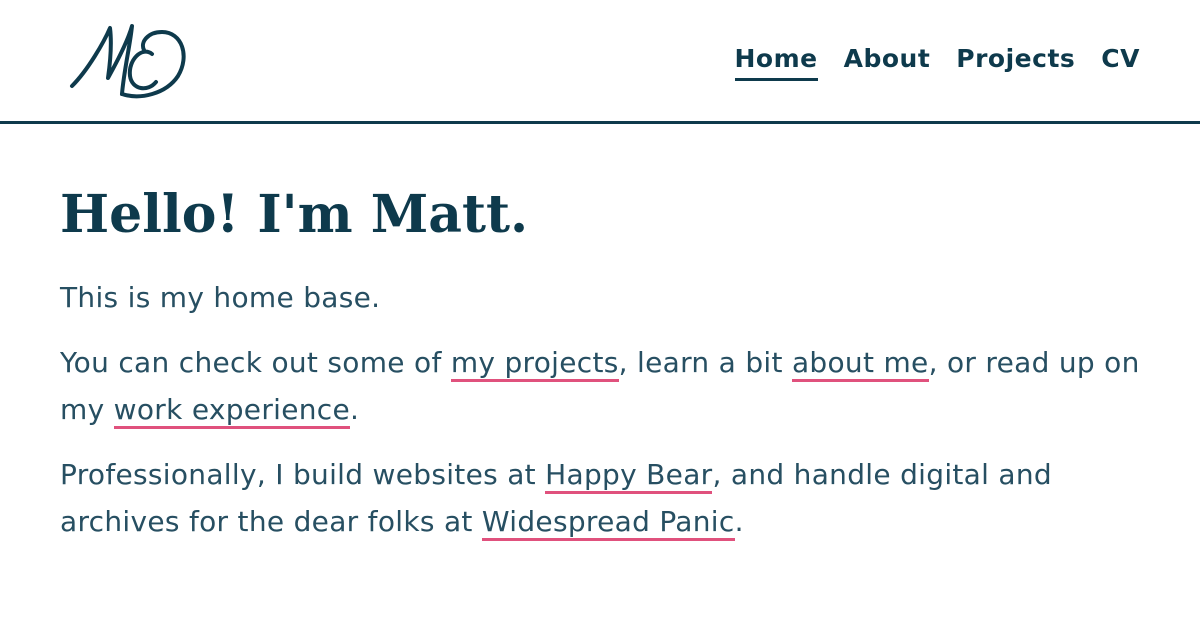 The width and height of the screenshot is (1200, 630). I want to click on nav-cv-link: CV, so click(1120, 60).